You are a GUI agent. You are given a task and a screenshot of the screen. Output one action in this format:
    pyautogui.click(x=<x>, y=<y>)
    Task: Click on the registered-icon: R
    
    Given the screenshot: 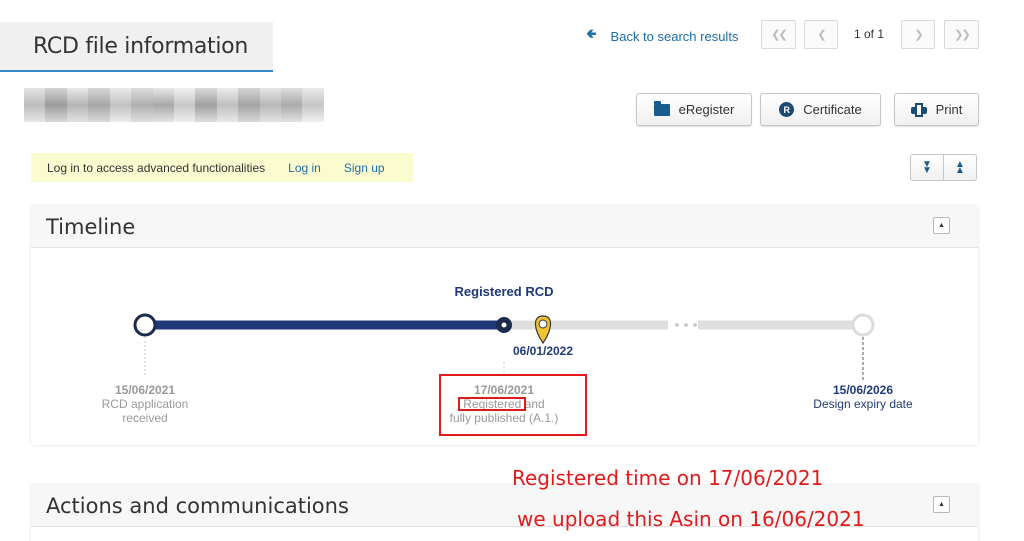 What is the action you would take?
    pyautogui.click(x=787, y=109)
    